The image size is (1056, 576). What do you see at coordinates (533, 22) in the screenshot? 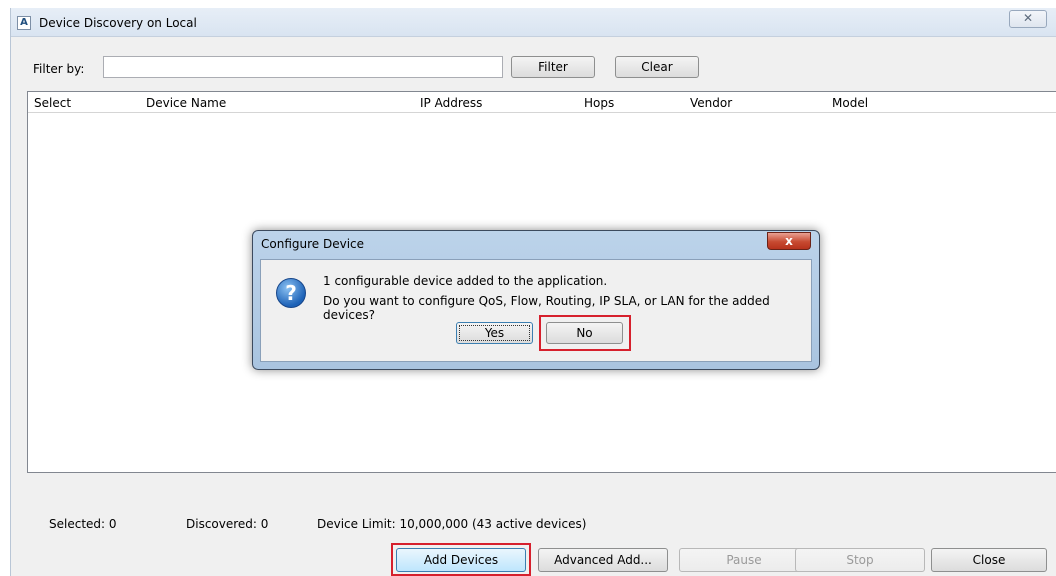
I see `title-bar: A Device Discovery on Local ✕` at bounding box center [533, 22].